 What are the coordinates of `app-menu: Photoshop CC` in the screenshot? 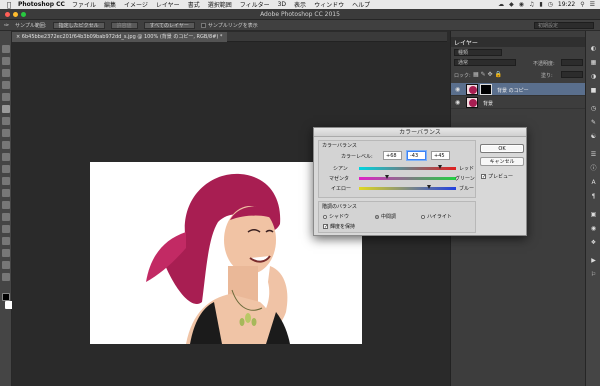 It's located at (41, 4).